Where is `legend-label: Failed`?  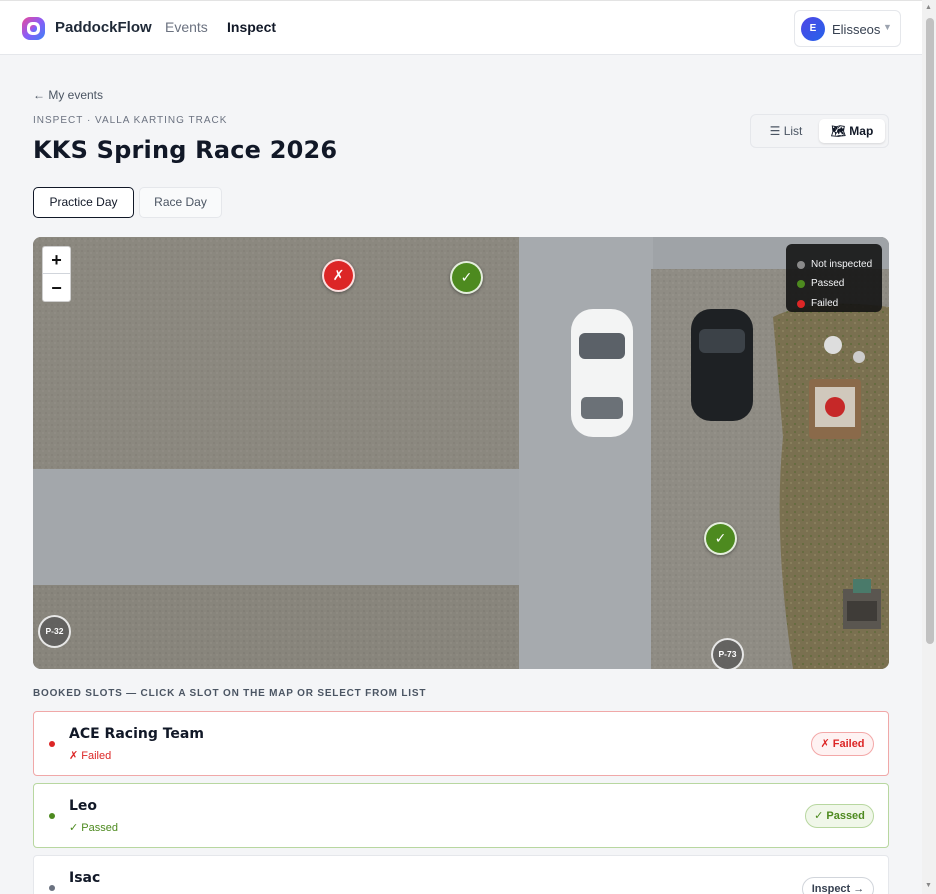 legend-label: Failed is located at coordinates (825, 303).